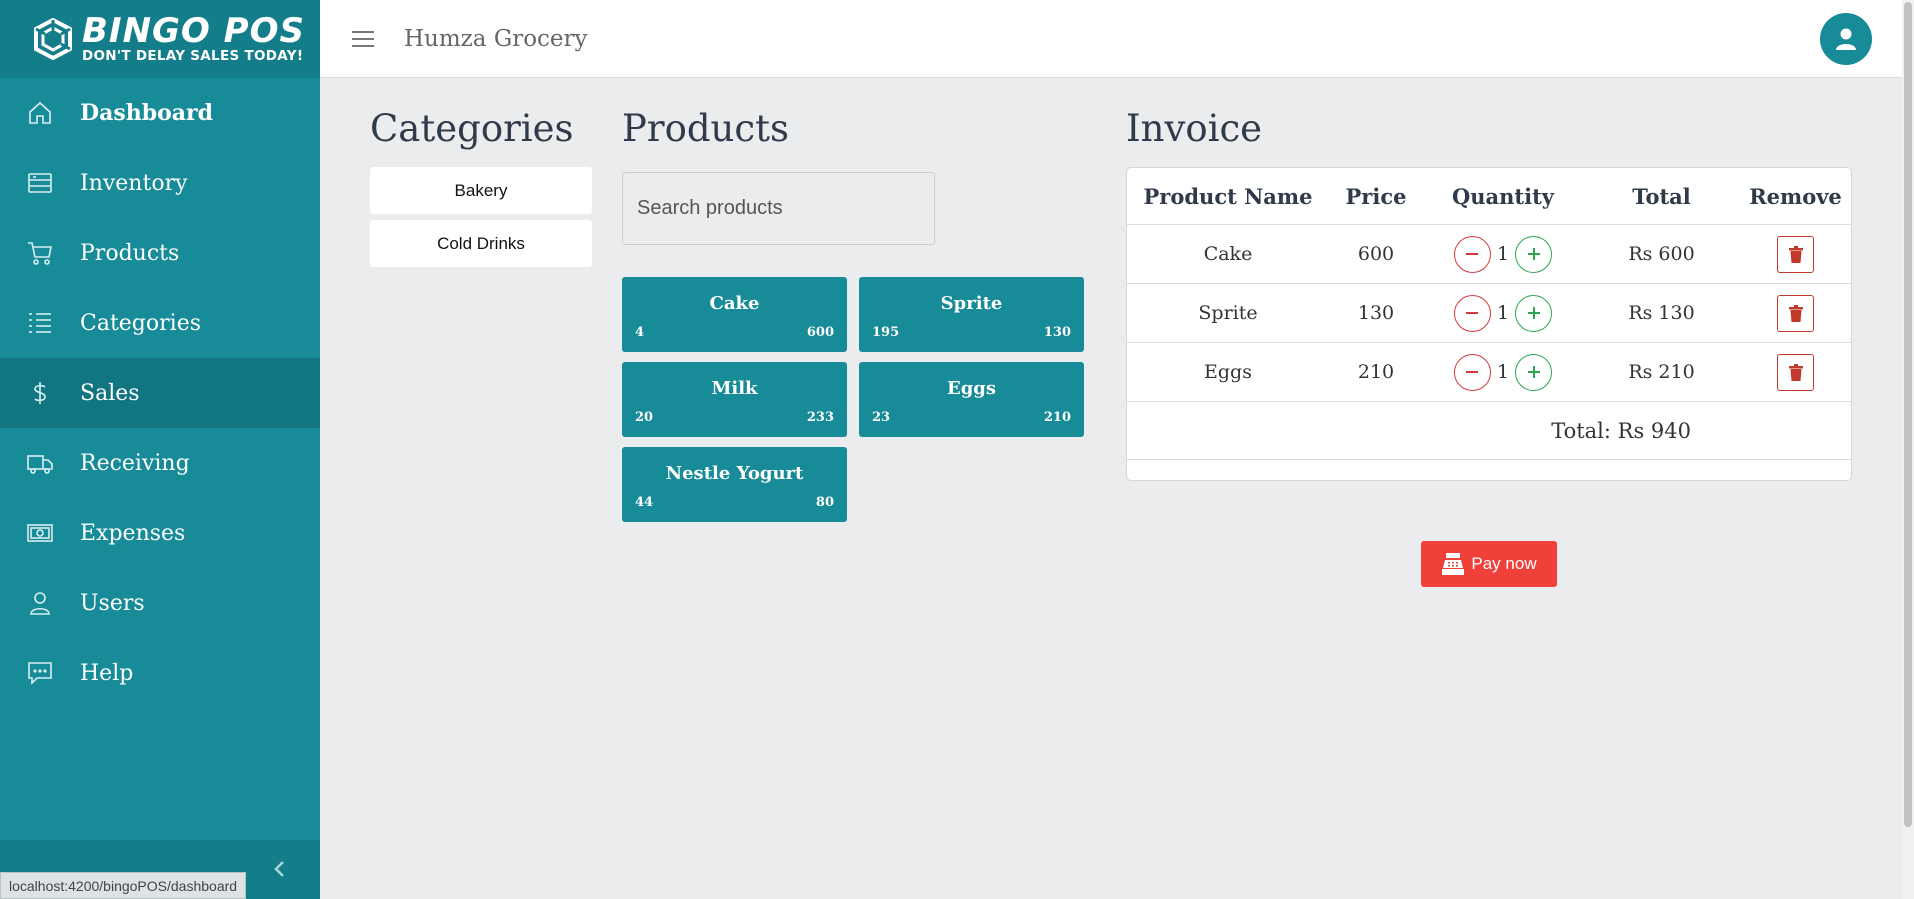 Image resolution: width=1914 pixels, height=899 pixels. Describe the element at coordinates (1489, 431) in the screenshot. I see `invoice-total-row: Total: Rs 940` at that location.